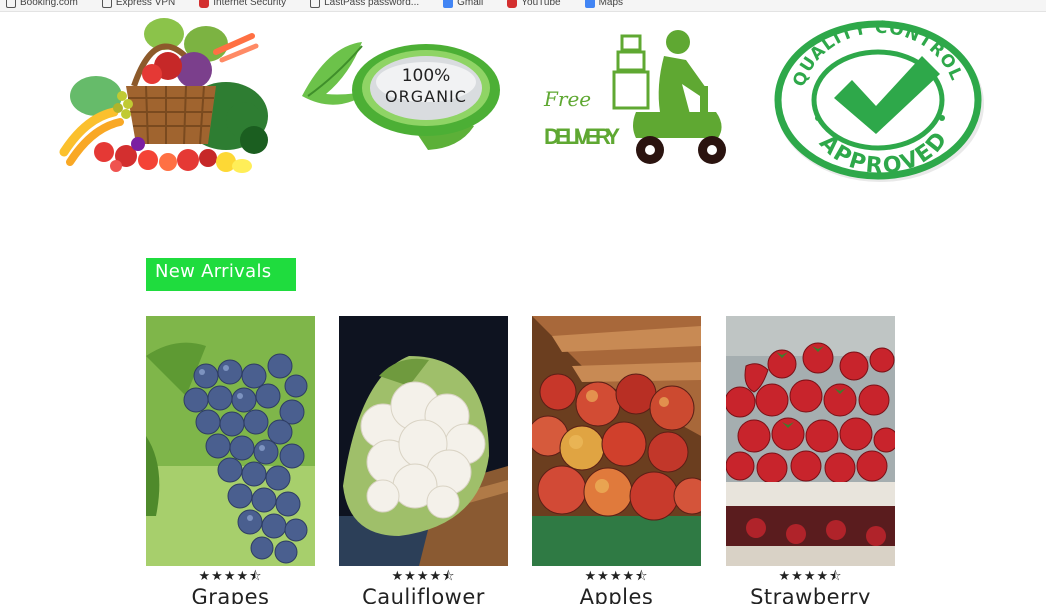  Describe the element at coordinates (49, 4) in the screenshot. I see `bookmark-label: Booking.com` at that location.